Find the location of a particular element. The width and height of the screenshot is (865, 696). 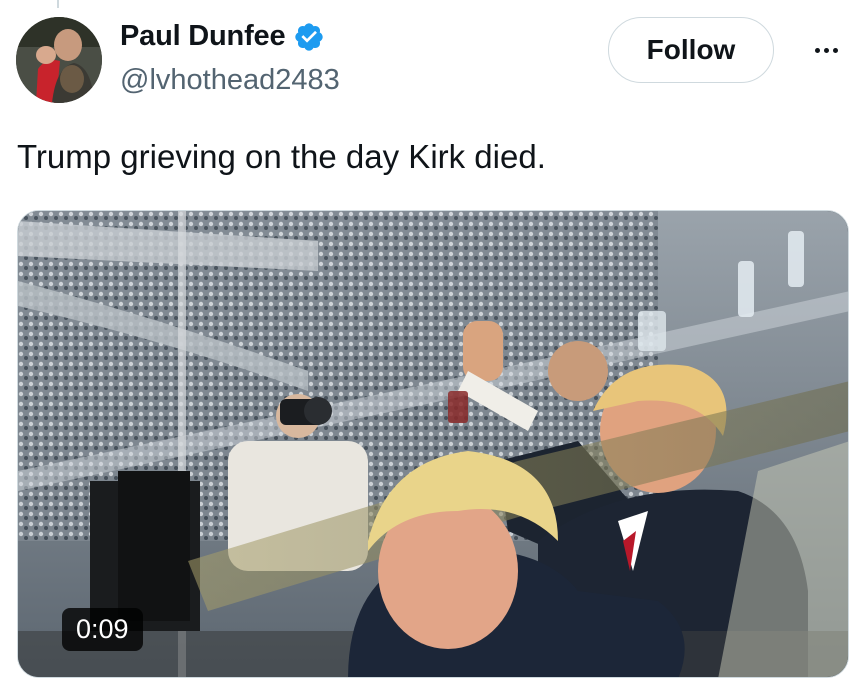

video-duration-badge: 0:09 is located at coordinates (102, 629).